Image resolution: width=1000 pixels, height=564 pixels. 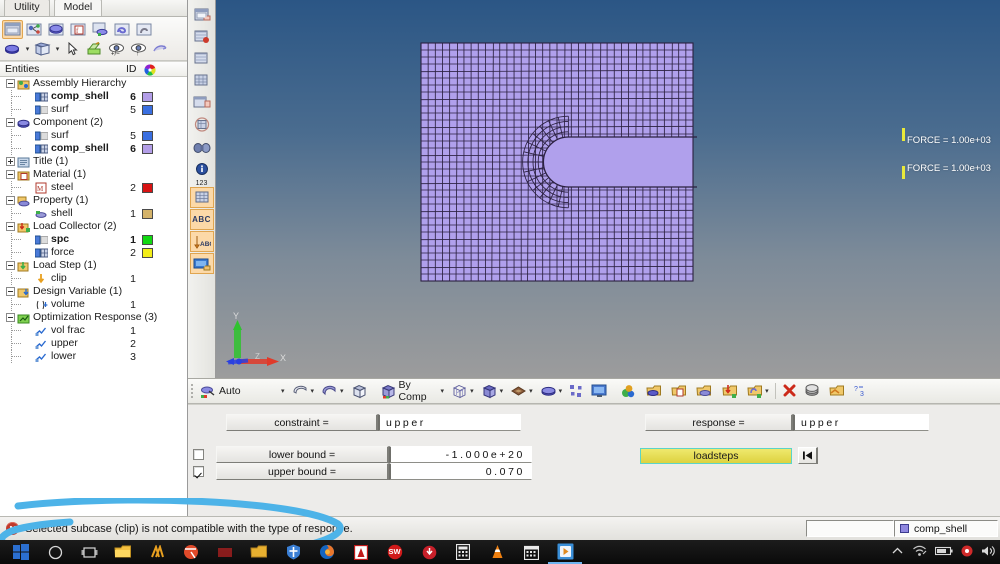 I want to click on vlc-icon, so click(x=497, y=552).